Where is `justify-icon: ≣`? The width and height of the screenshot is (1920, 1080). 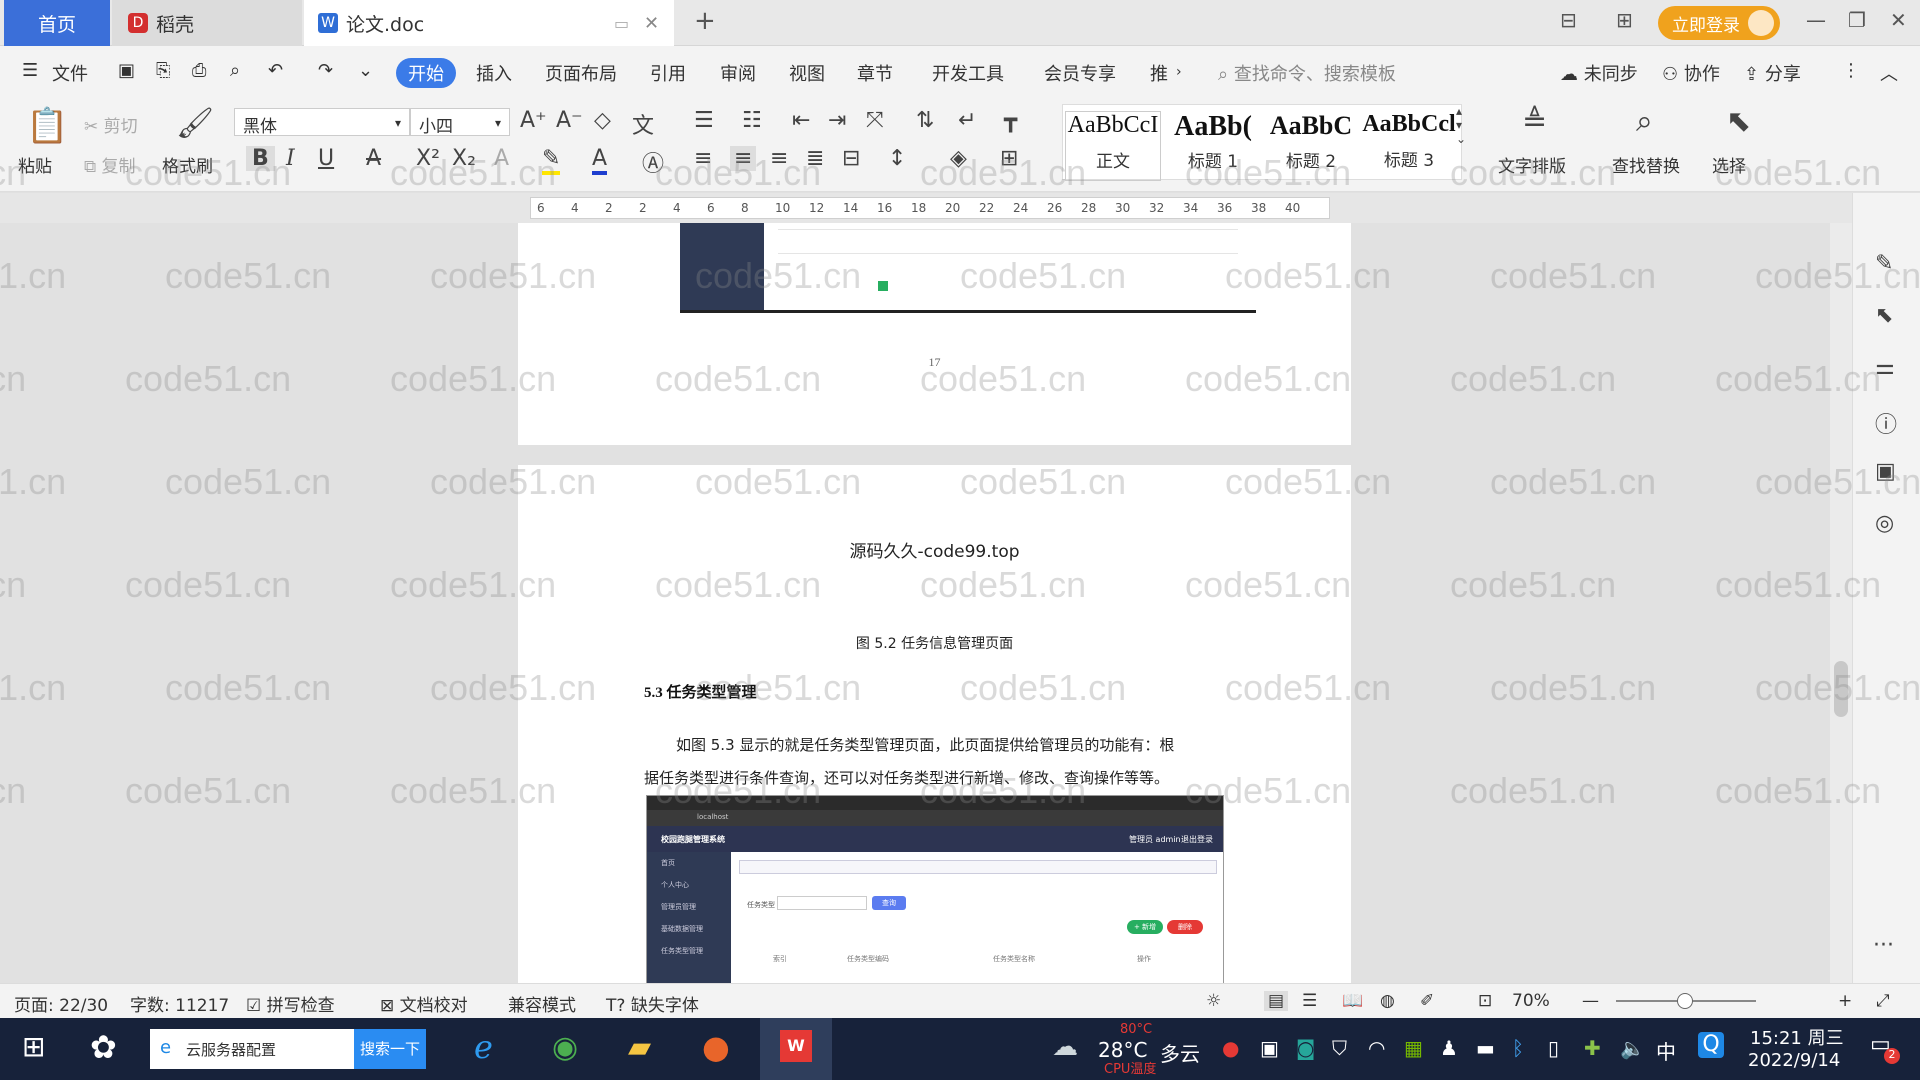 justify-icon: ≣ is located at coordinates (815, 158).